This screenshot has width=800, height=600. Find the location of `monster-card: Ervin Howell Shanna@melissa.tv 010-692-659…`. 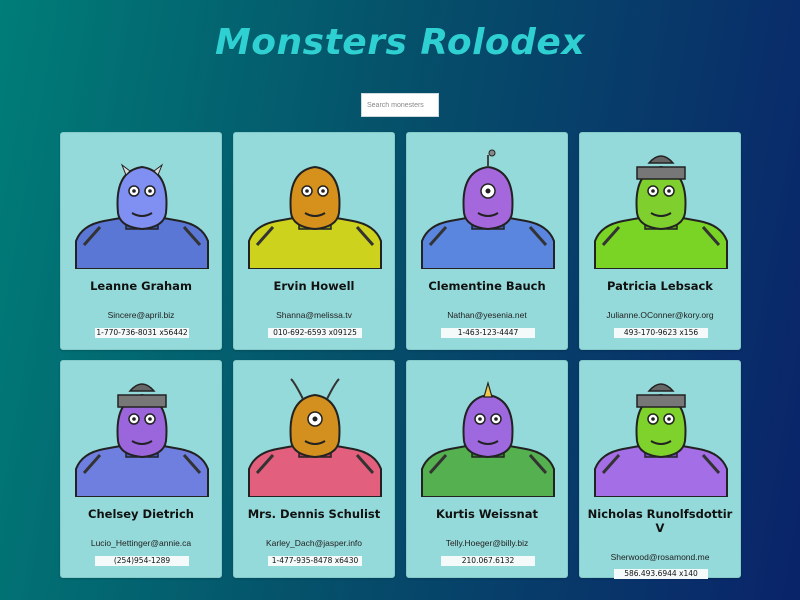

monster-card: Ervin Howell Shanna@melissa.tv 010-692-659… is located at coordinates (314, 241).